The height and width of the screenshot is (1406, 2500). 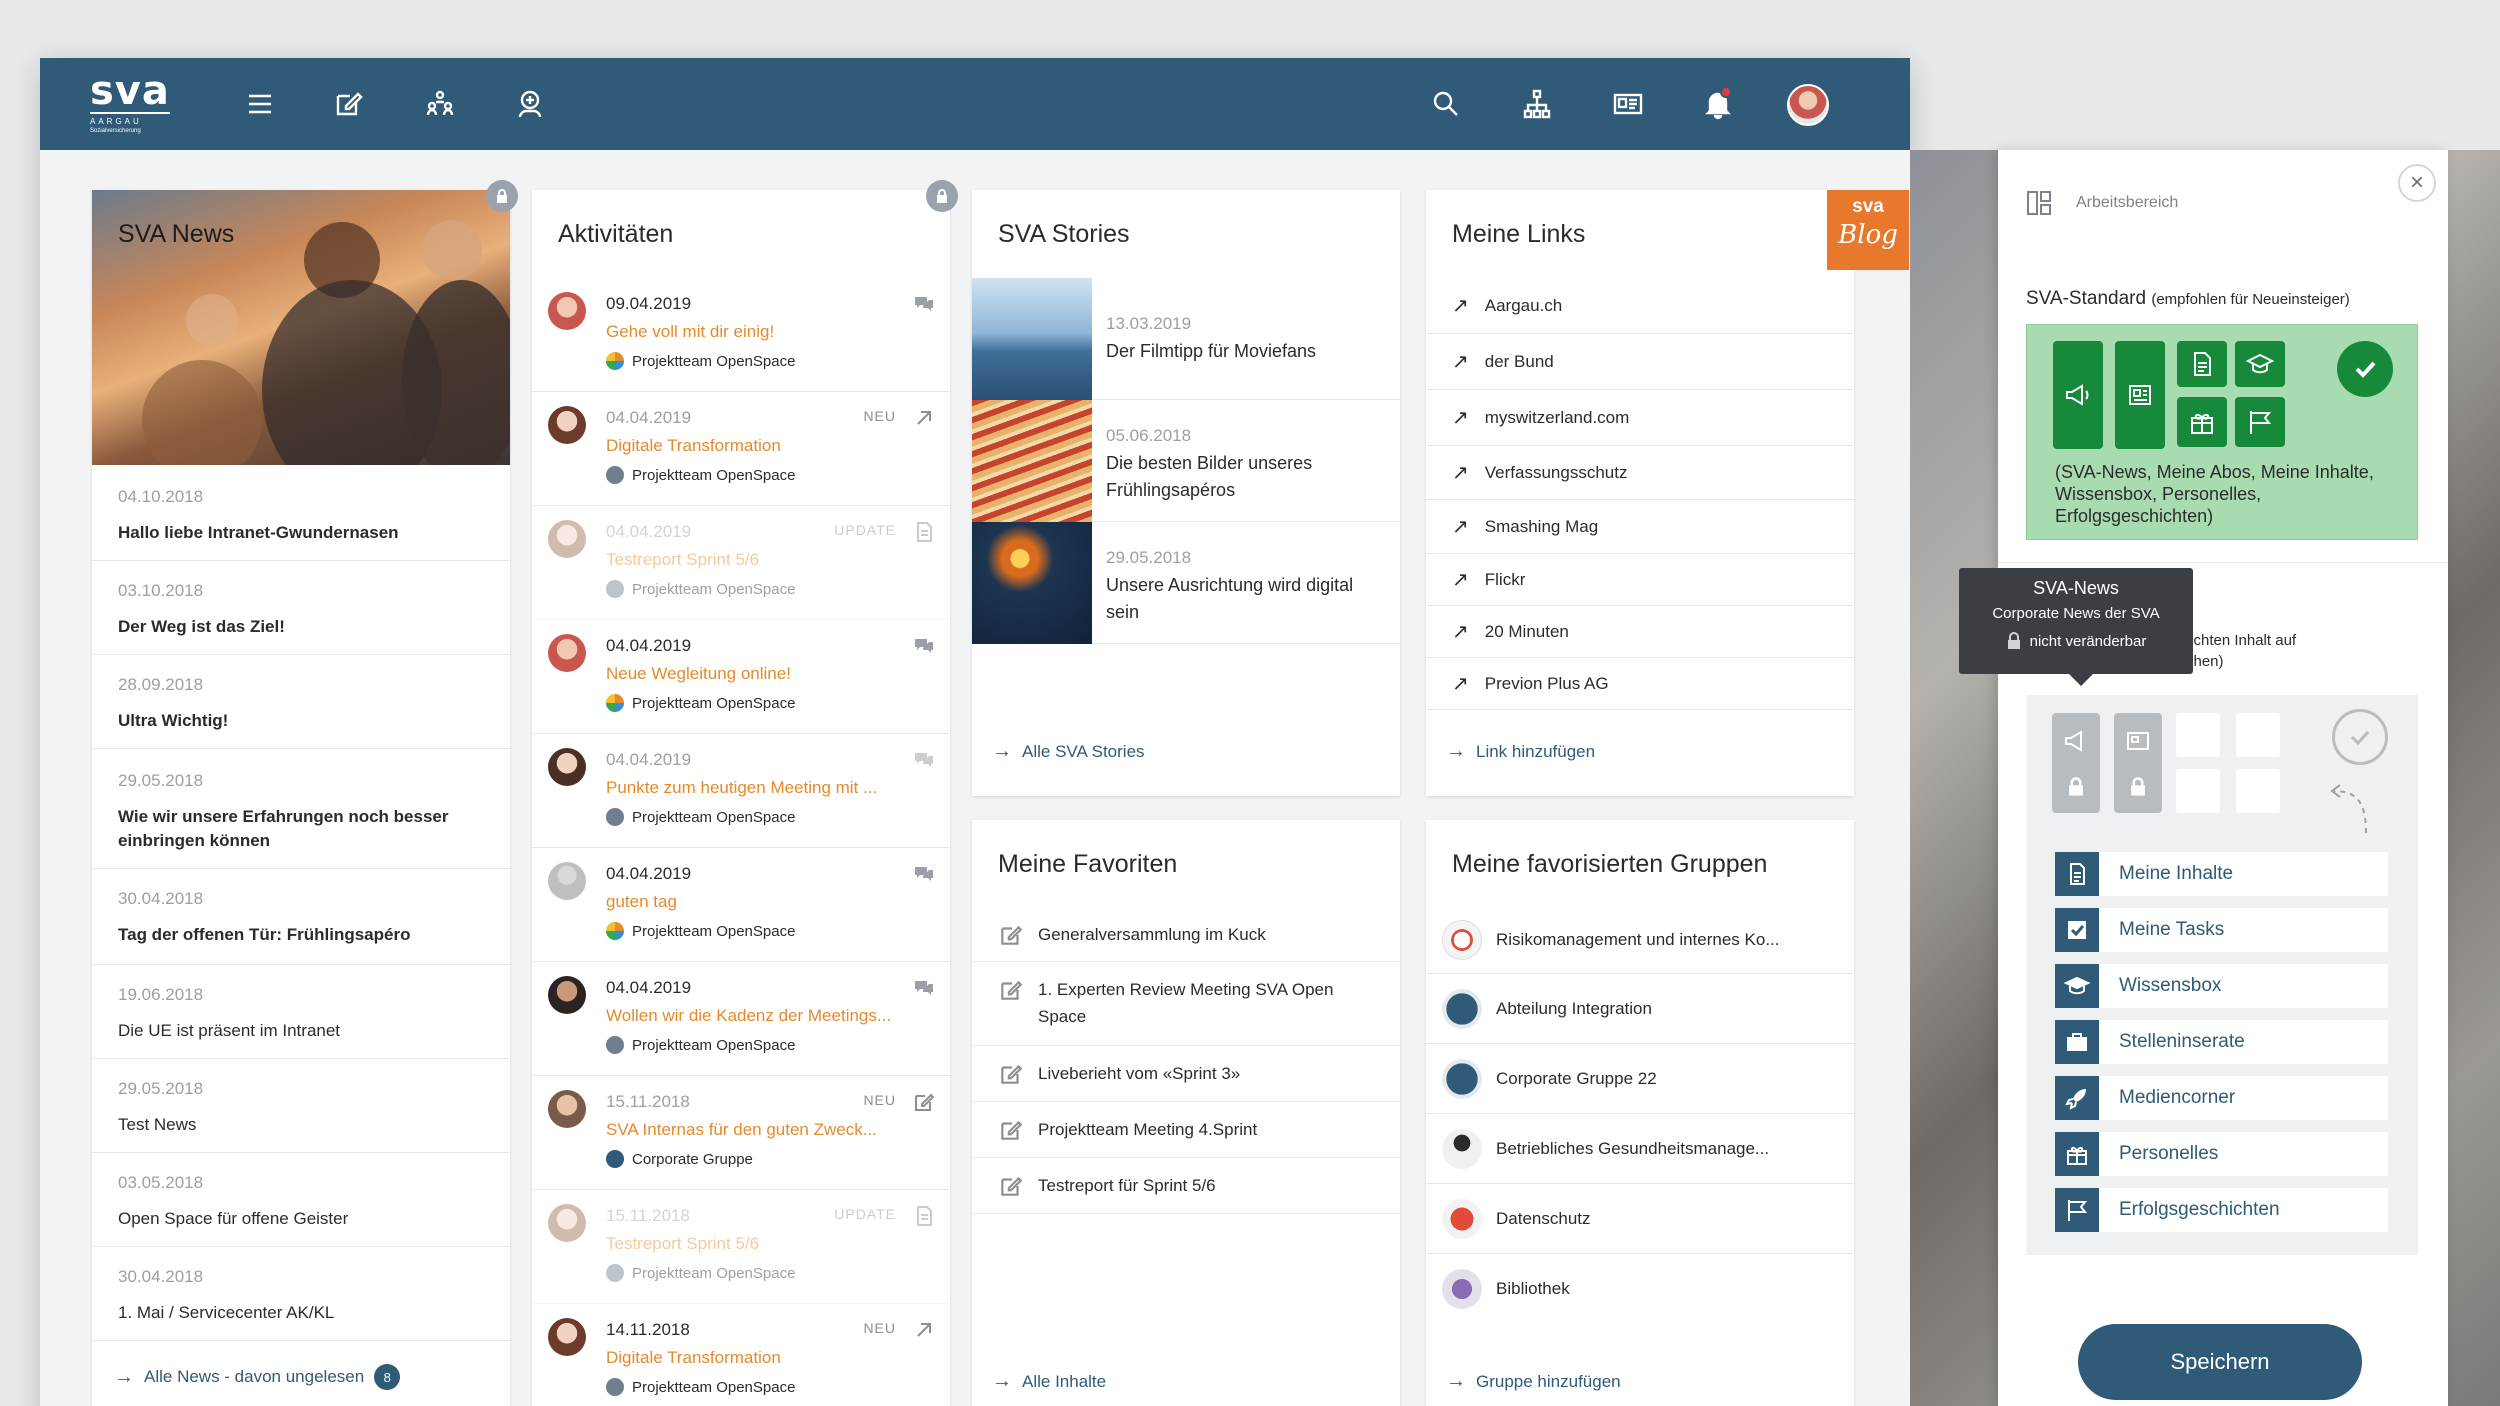 I want to click on favorite-item: Projektteam Meeting 4.Sprint, so click(x=1186, y=1130).